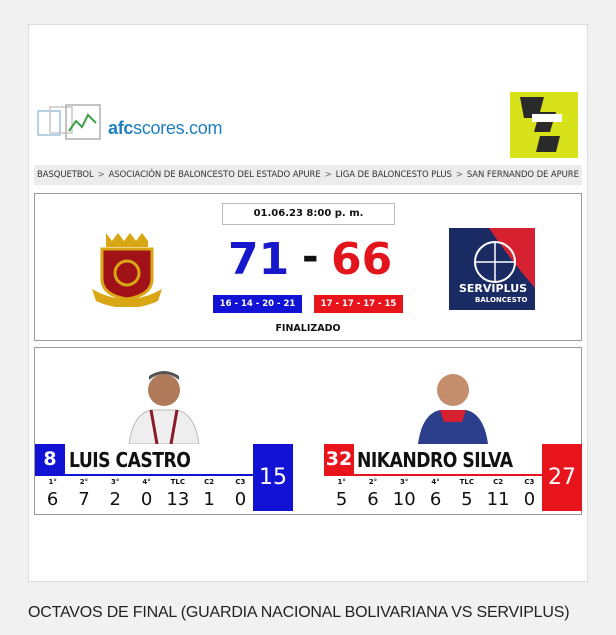 This screenshot has height=635, width=616. I want to click on player-stats: 1° 6 2° 7 3° 2 4° 0 TLC 13 C2 1 C3 0, so click(146, 494).